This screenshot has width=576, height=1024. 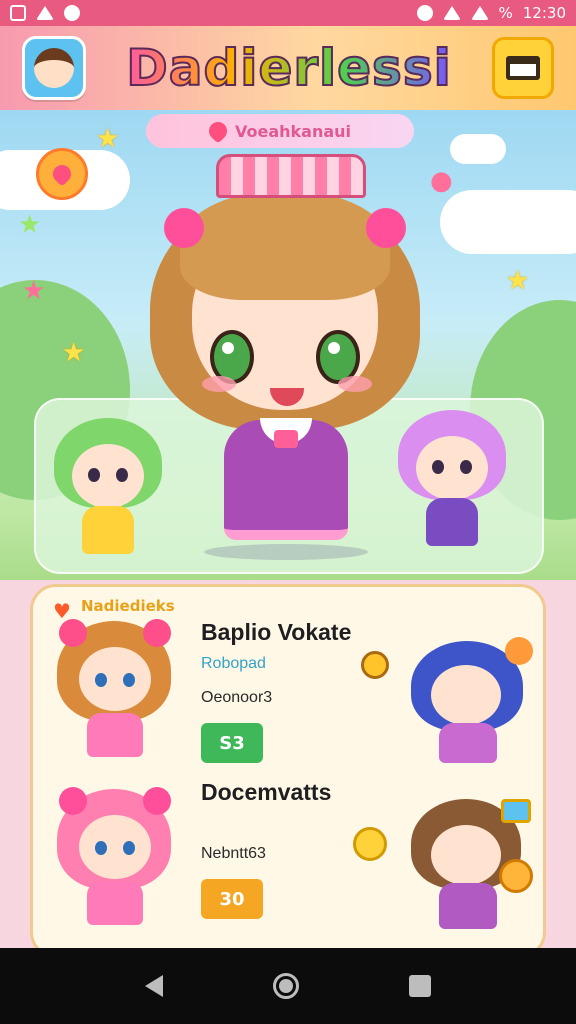 What do you see at coordinates (218, 131) in the screenshot?
I see `heart-icon` at bounding box center [218, 131].